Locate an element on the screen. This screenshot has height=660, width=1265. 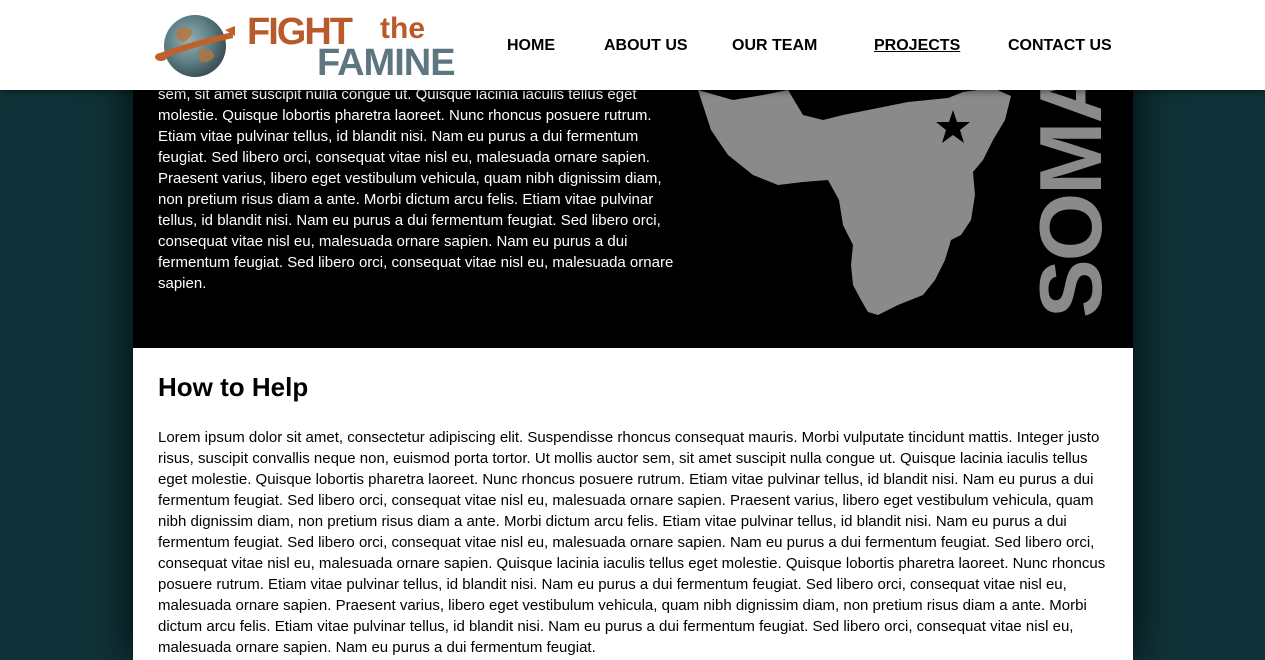
nav-our-team: OUR TEAM is located at coordinates (774, 46).